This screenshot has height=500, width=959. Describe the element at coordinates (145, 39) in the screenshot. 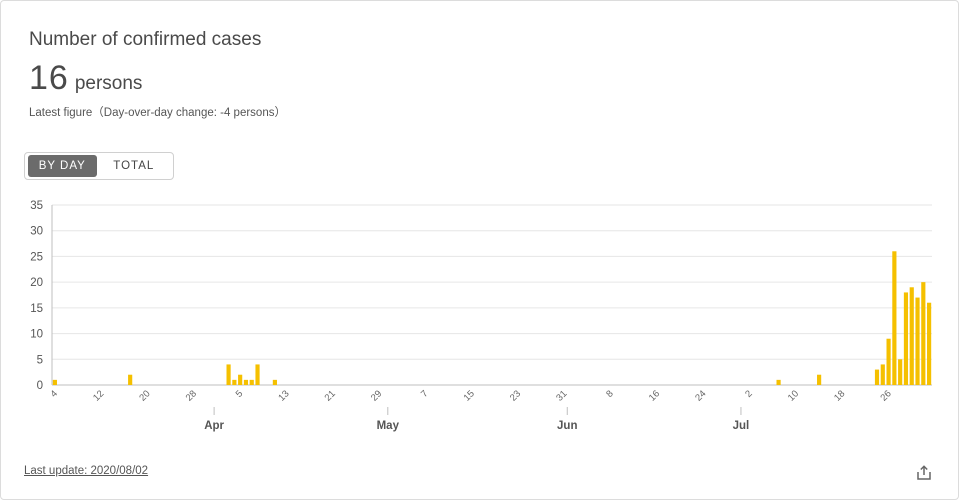

I see `card-title: Number of confirmed cases` at that location.